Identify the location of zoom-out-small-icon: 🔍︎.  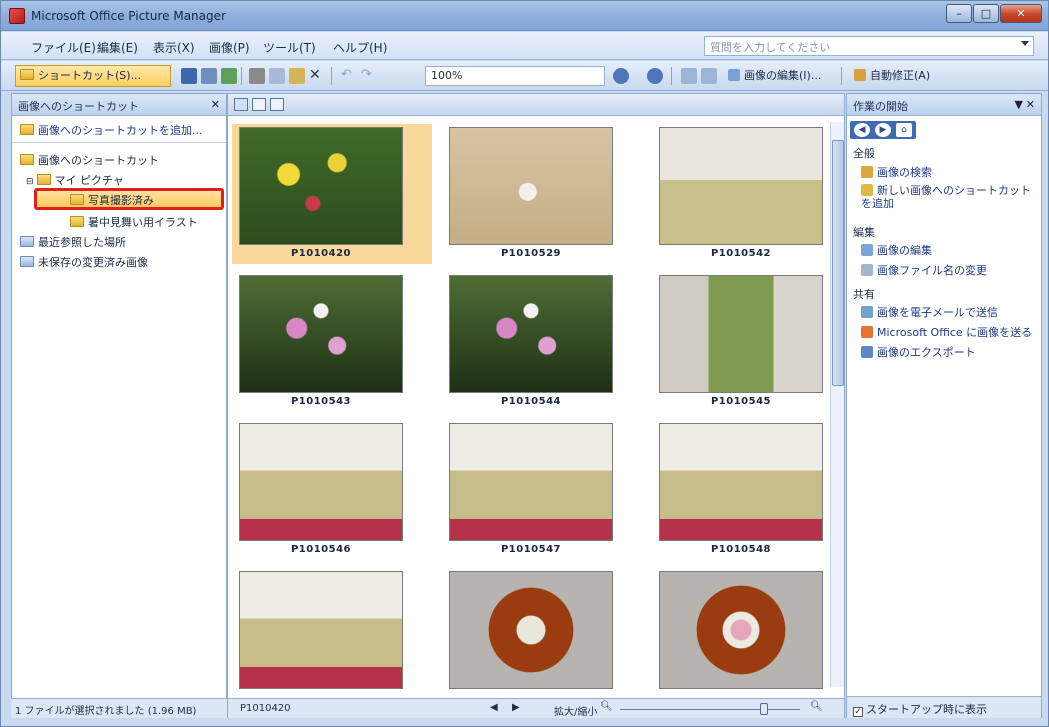
(606, 706).